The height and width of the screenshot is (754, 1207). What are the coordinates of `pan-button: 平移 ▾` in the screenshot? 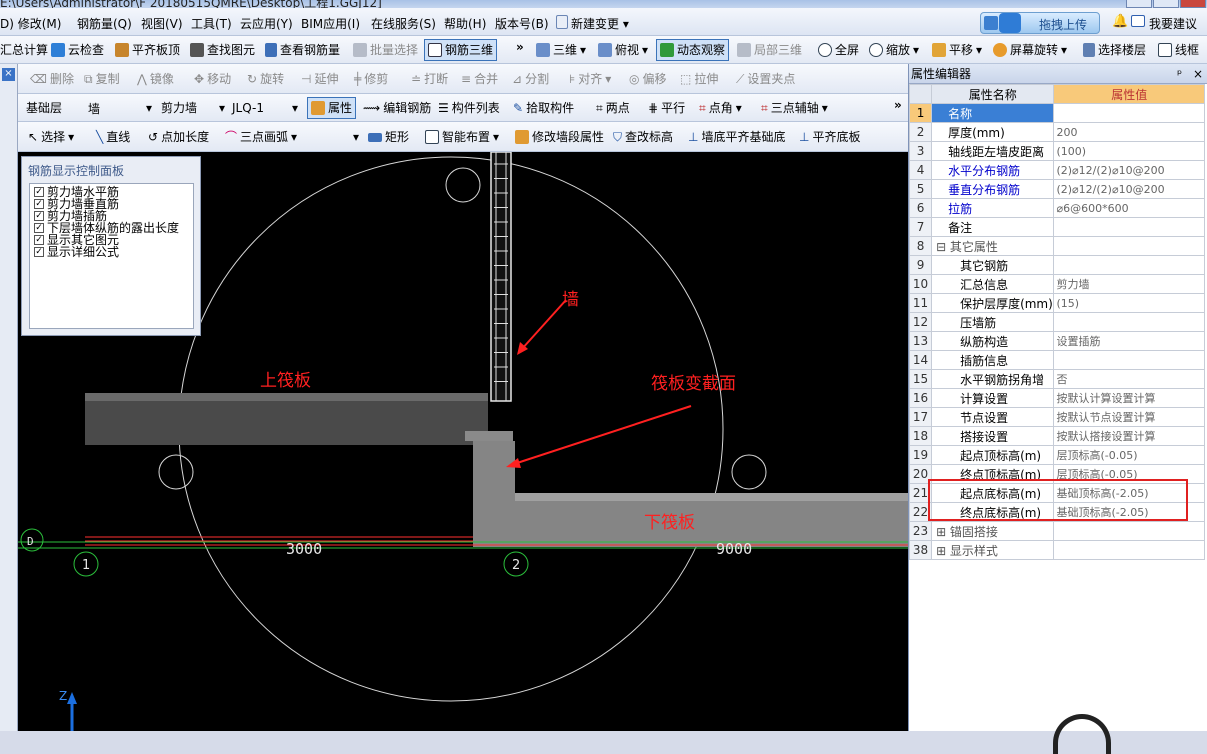 It's located at (957, 50).